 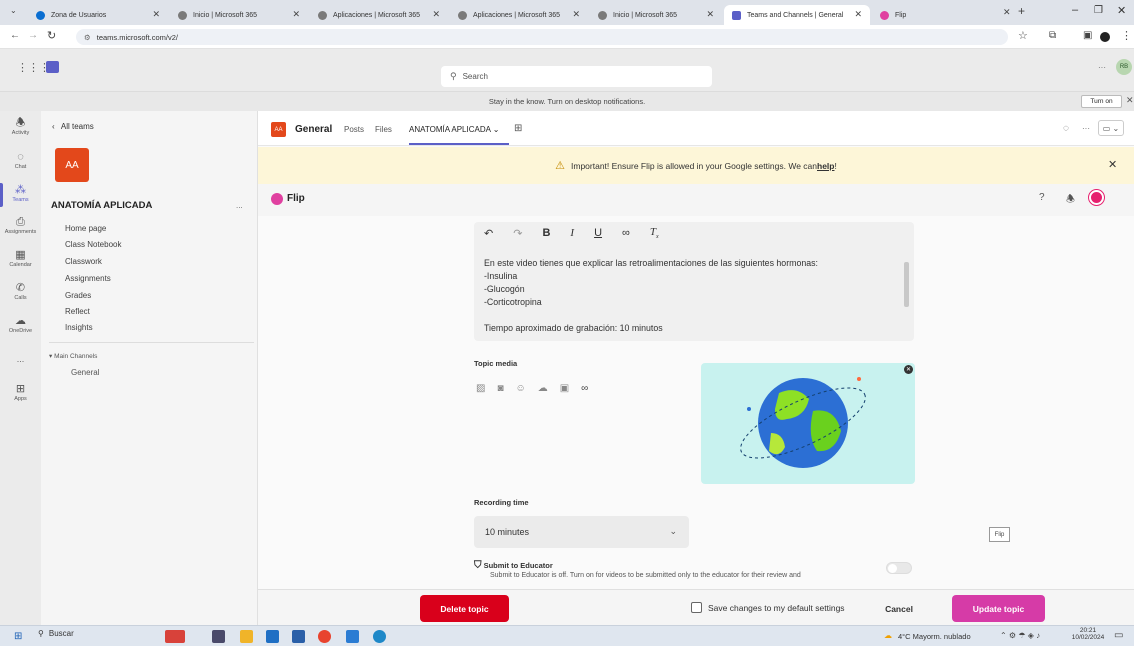 I want to click on file-explorer-icon, so click(x=246, y=636).